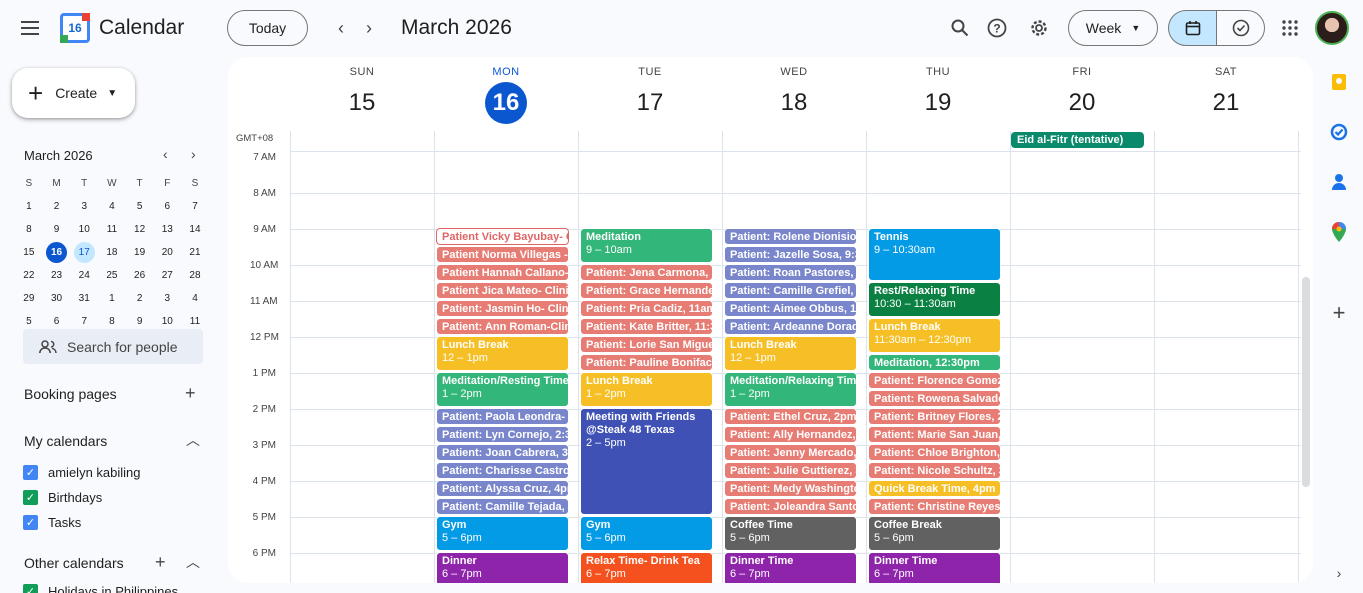 This screenshot has height=593, width=1363. I want to click on mini-calendar-day: 15, so click(29, 252).